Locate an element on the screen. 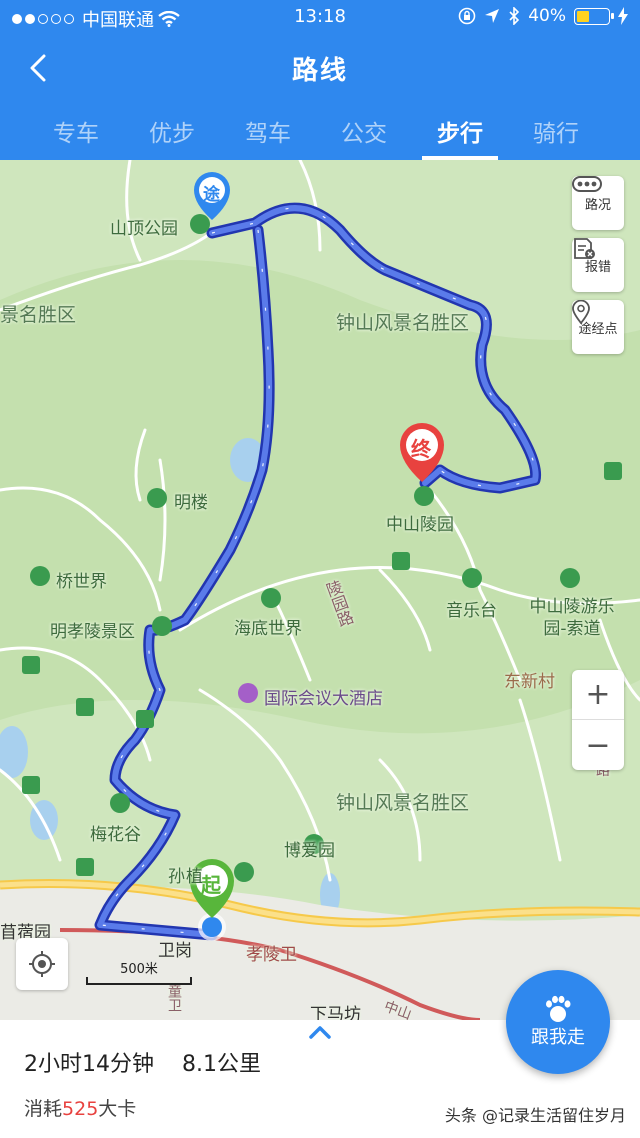  route-distance: 8.1公里 is located at coordinates (221, 1064).